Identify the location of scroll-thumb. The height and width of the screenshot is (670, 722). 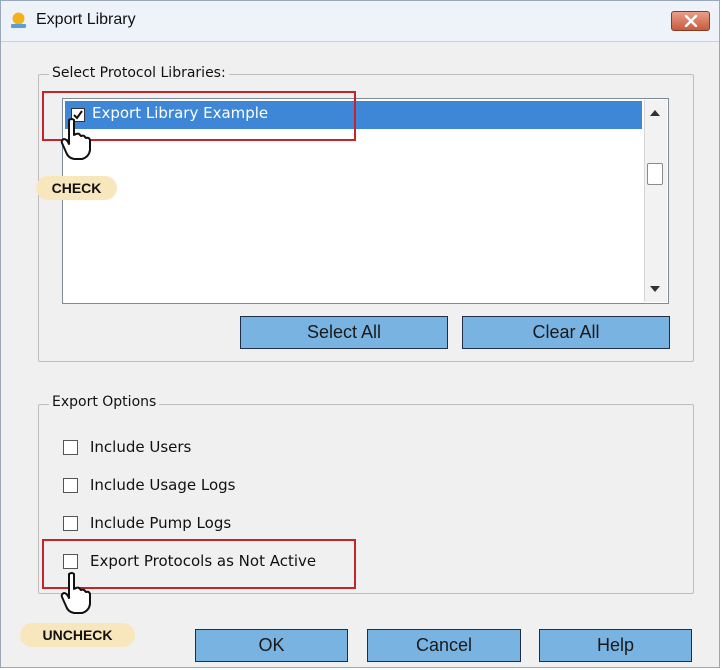
(655, 174).